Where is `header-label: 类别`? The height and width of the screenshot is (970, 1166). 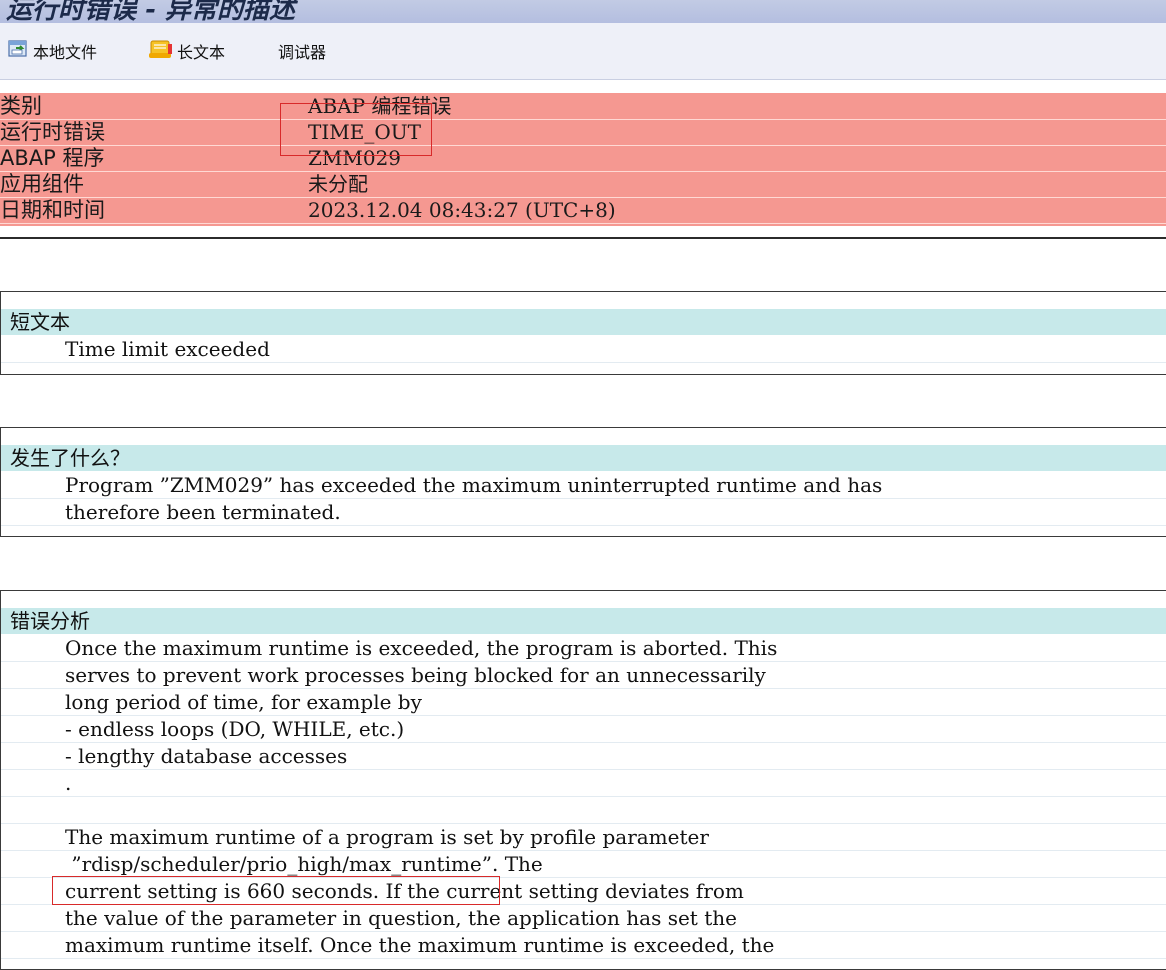 header-label: 类别 is located at coordinates (21, 106).